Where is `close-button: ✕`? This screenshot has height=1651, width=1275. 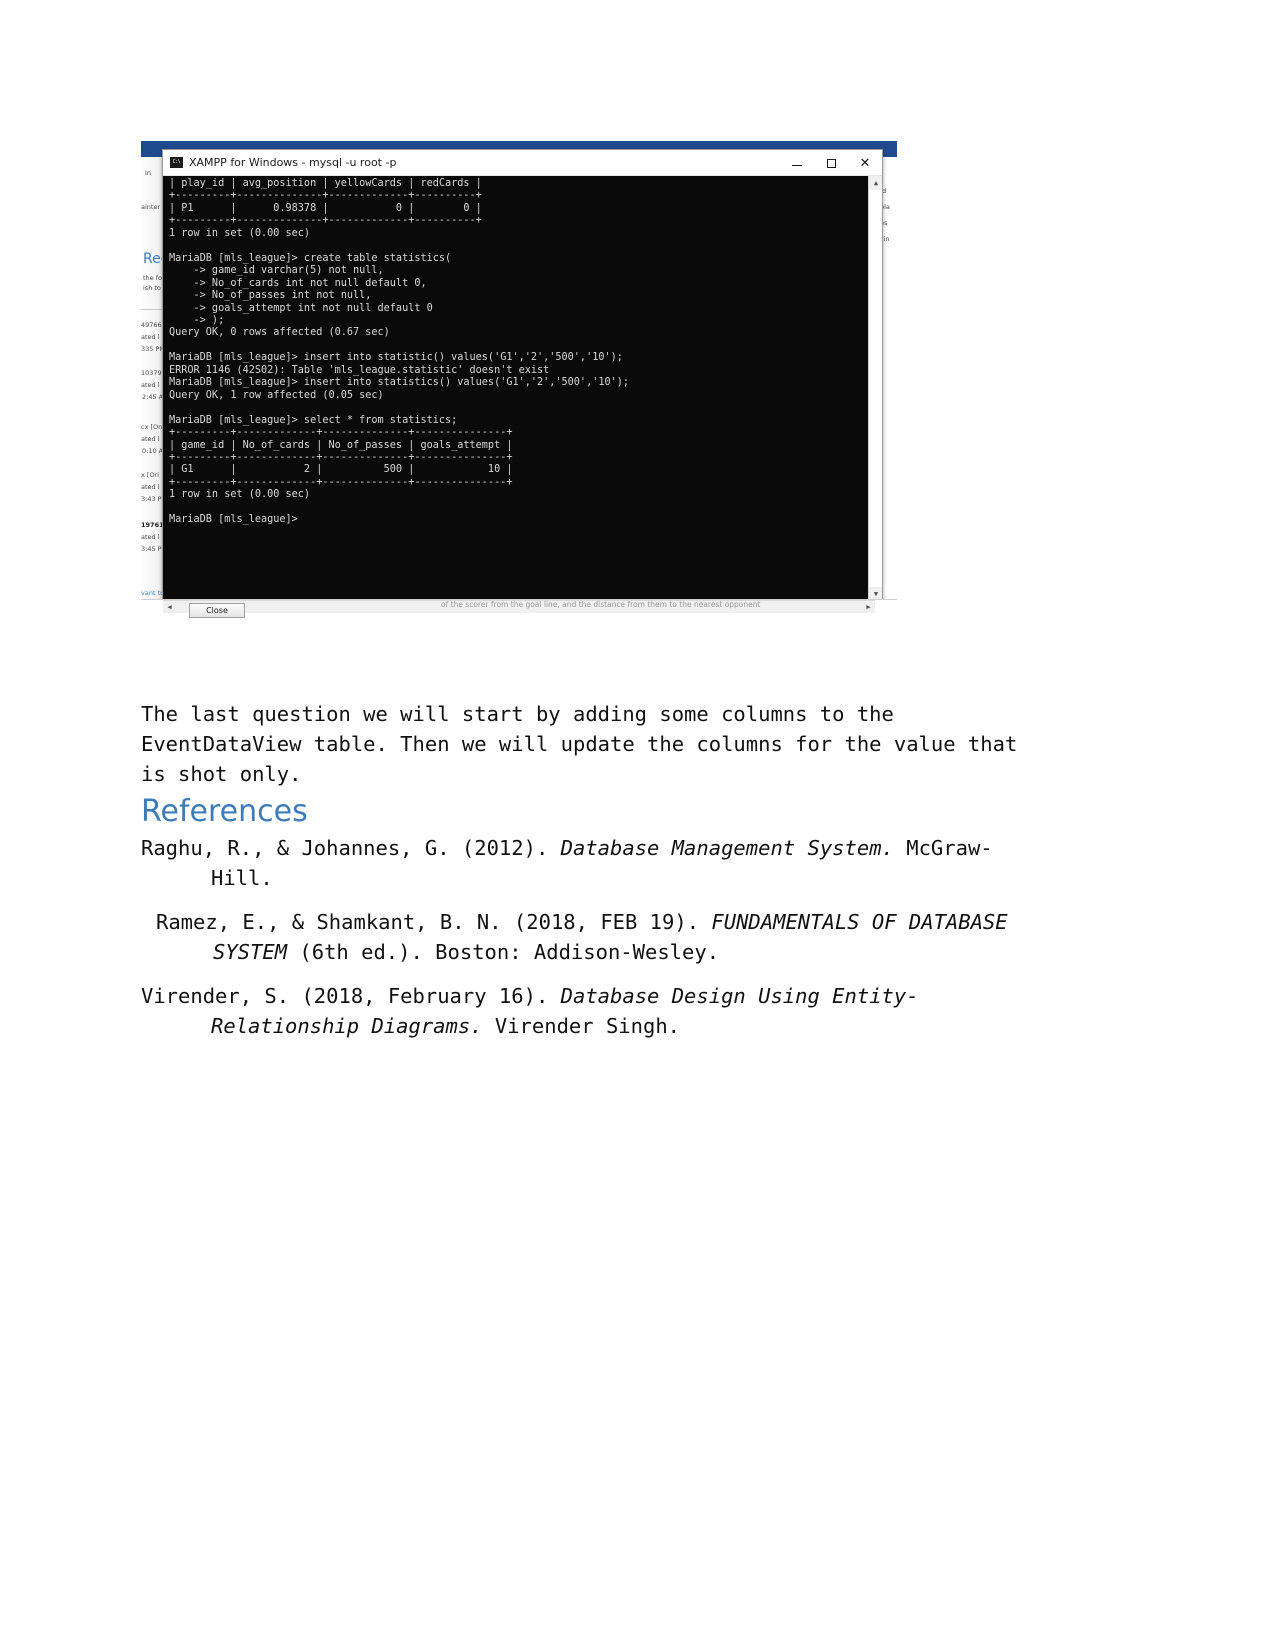
close-button: ✕ is located at coordinates (865, 163).